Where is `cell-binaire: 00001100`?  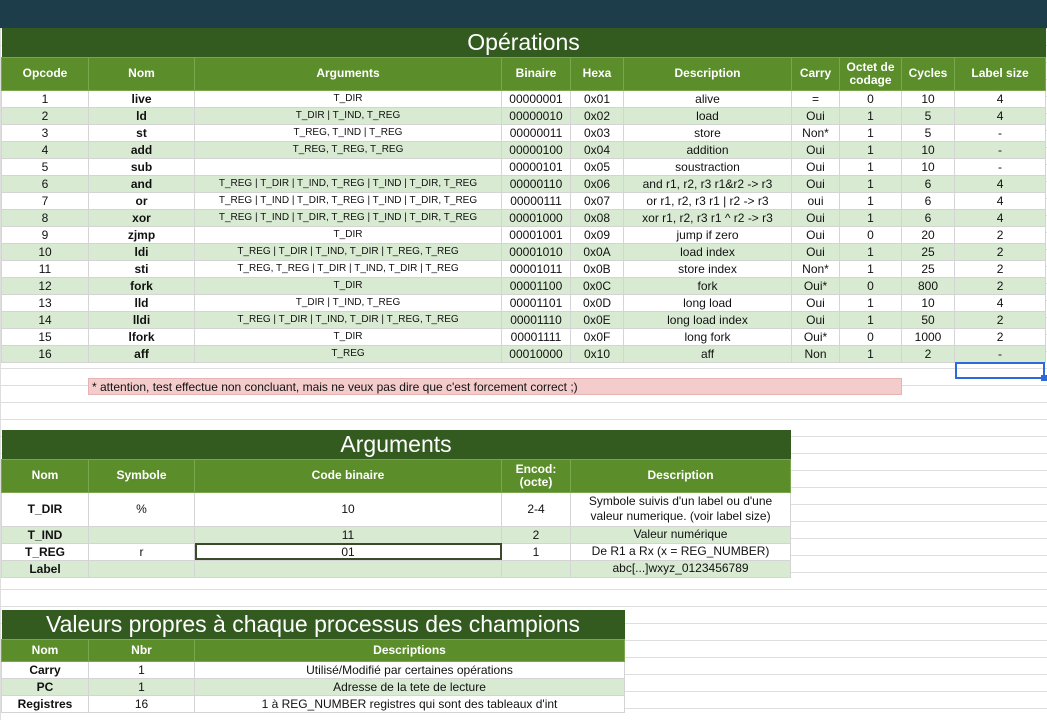 cell-binaire: 00001100 is located at coordinates (536, 285).